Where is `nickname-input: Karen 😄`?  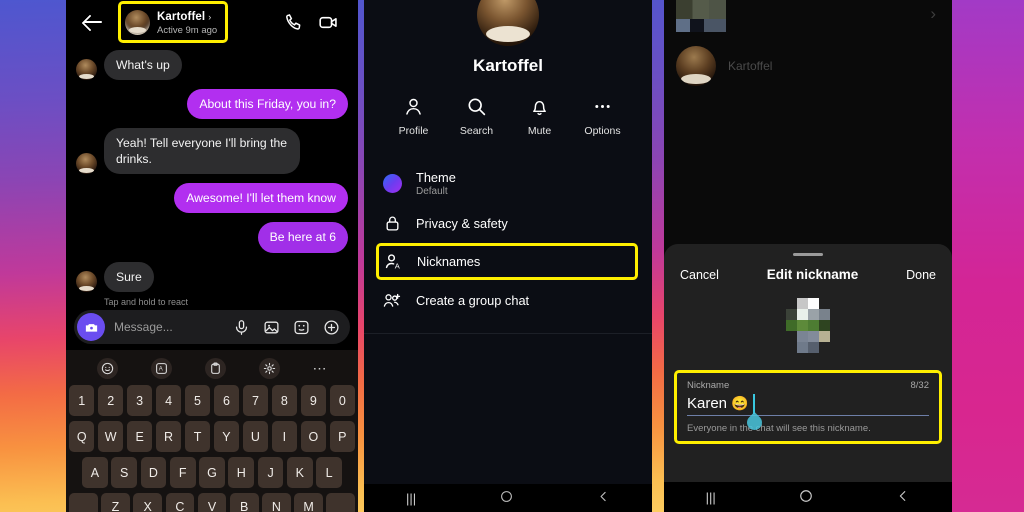 nickname-input: Karen 😄 is located at coordinates (808, 403).